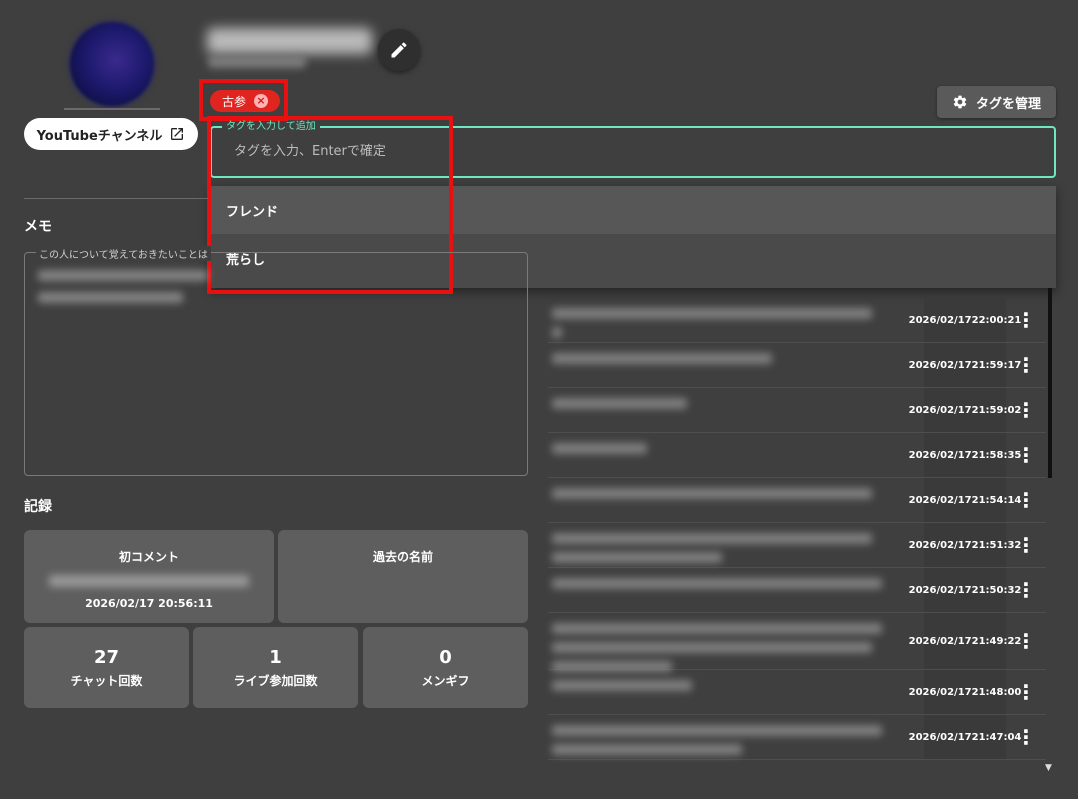 Image resolution: width=1078 pixels, height=799 pixels. What do you see at coordinates (116, 198) in the screenshot?
I see `section-divider` at bounding box center [116, 198].